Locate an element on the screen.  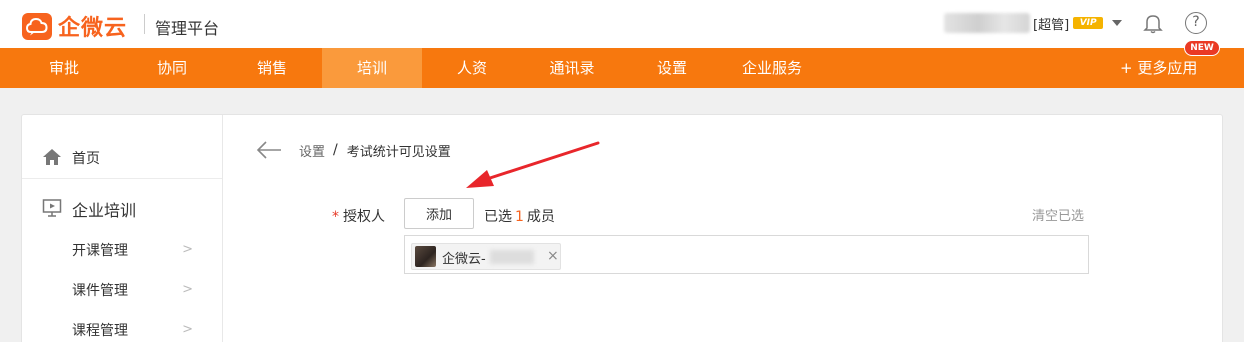
nav-item-settings: 设置 is located at coordinates (672, 68).